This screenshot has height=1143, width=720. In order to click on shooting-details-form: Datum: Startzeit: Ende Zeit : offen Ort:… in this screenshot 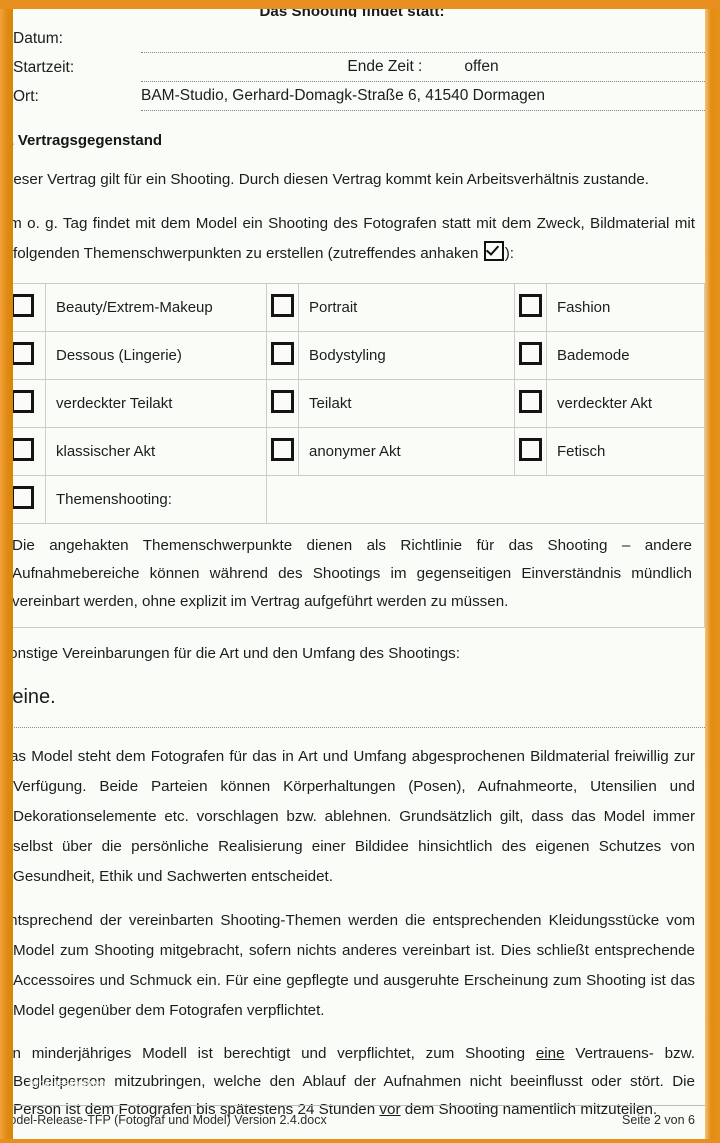, I will do `click(359, 67)`.